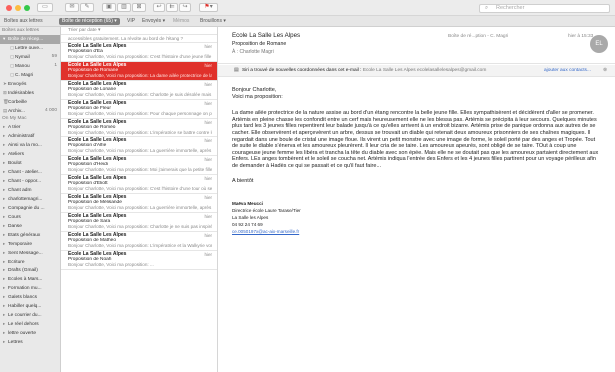 The width and height of the screenshot is (615, 372). What do you see at coordinates (23, 298) in the screenshot?
I see `folder-label: Galets blancs` at bounding box center [23, 298].